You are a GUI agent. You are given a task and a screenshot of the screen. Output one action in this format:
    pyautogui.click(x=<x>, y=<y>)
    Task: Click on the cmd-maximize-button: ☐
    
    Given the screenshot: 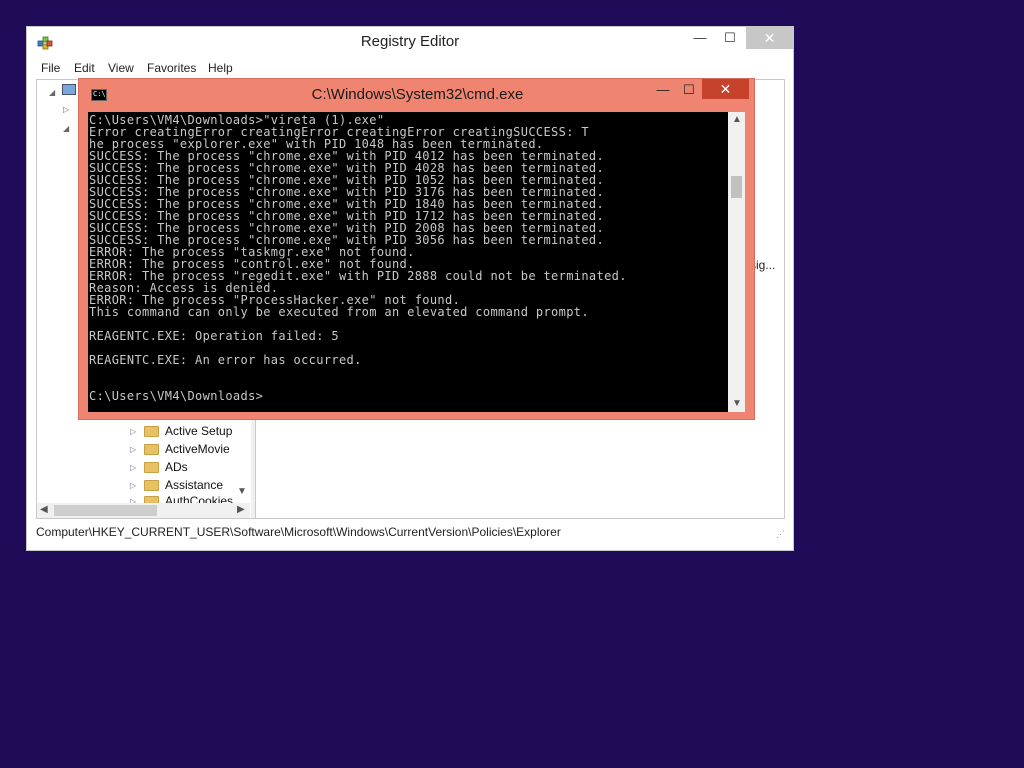 What is the action you would take?
    pyautogui.click(x=689, y=90)
    